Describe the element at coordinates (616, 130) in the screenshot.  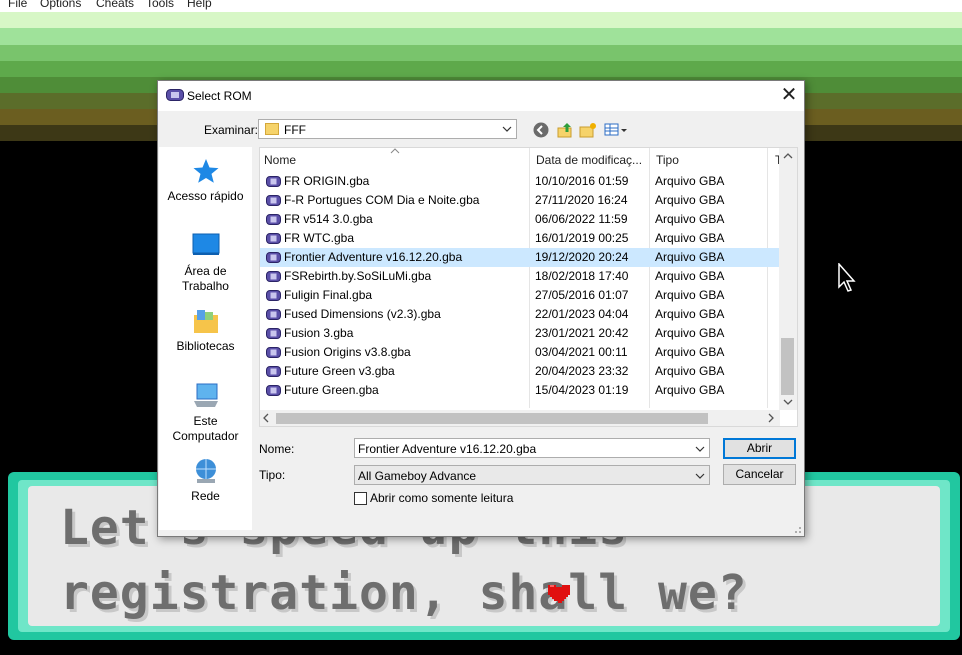
I see `view-menu-icon` at that location.